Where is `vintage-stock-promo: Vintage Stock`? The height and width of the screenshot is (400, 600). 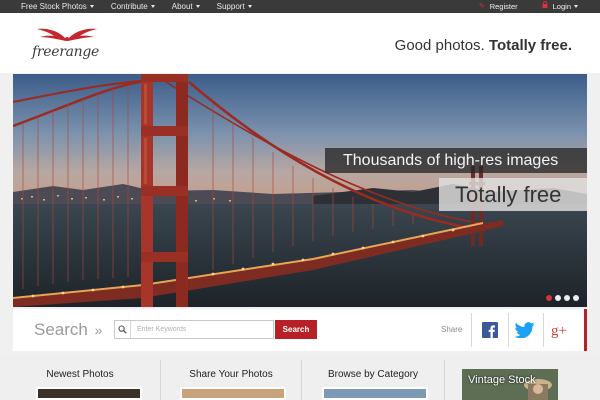
vintage-stock-promo: Vintage Stock is located at coordinates (510, 384).